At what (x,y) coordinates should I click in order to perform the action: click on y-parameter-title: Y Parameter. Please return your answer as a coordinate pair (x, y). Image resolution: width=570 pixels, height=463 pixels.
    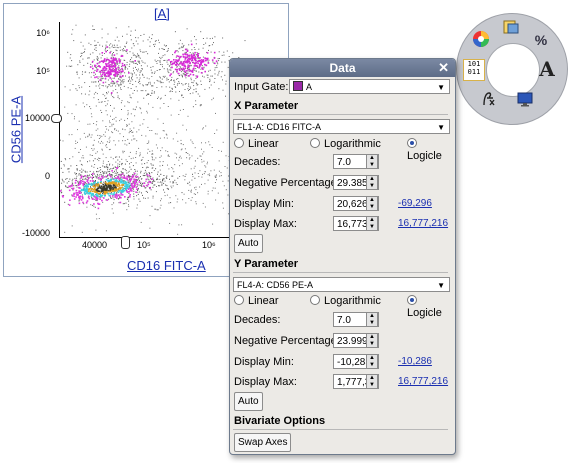
    Looking at the image, I should click on (266, 264).